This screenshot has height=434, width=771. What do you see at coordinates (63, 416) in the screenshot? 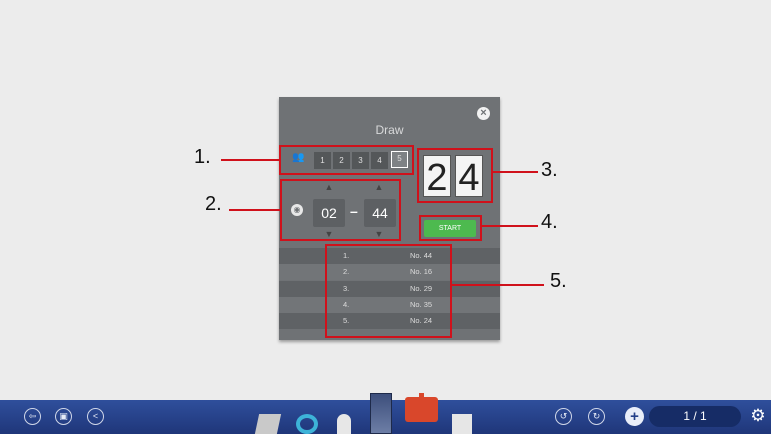
I see `save-icon: ▣` at bounding box center [63, 416].